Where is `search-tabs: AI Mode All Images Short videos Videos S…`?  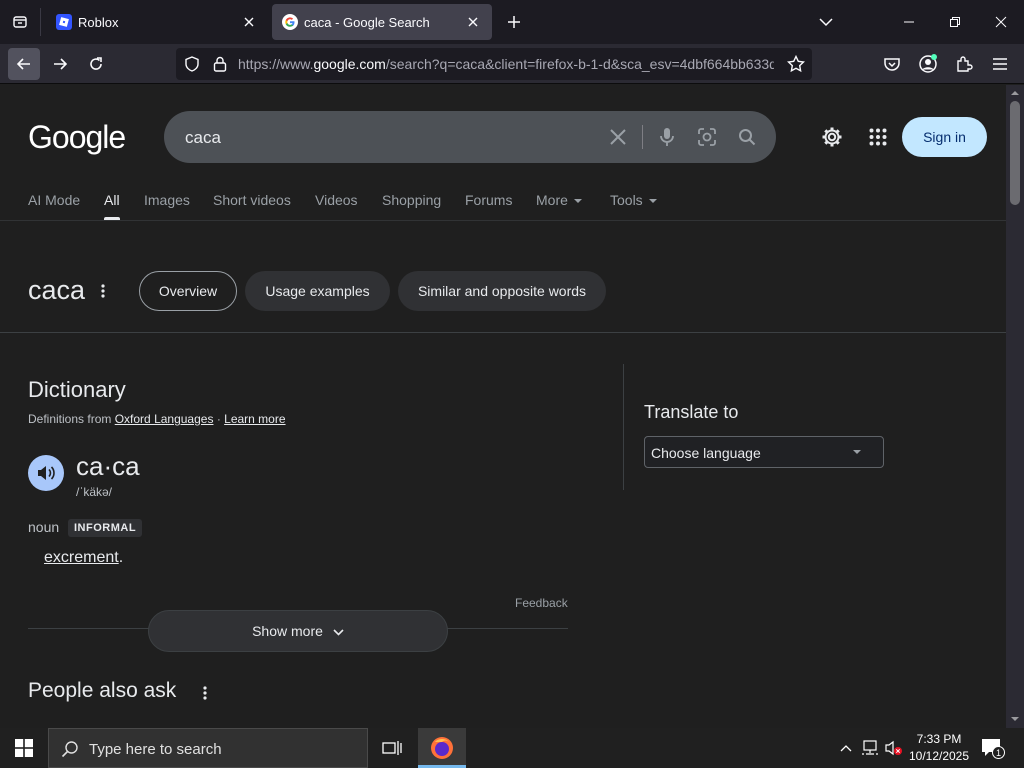
search-tabs: AI Mode All Images Short videos Videos S… is located at coordinates (503, 204).